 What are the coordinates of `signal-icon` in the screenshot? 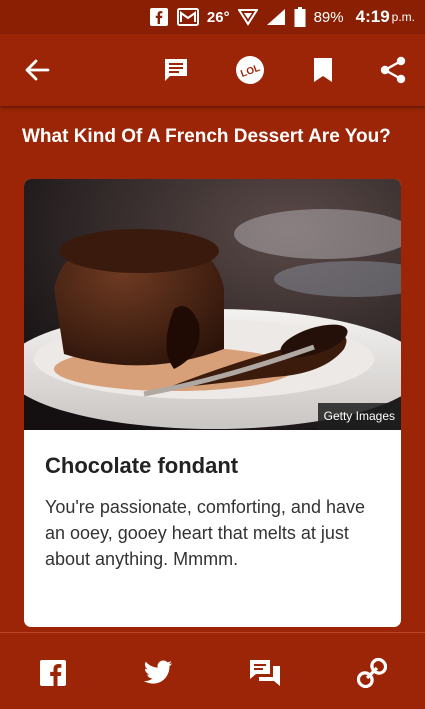 It's located at (276, 17).